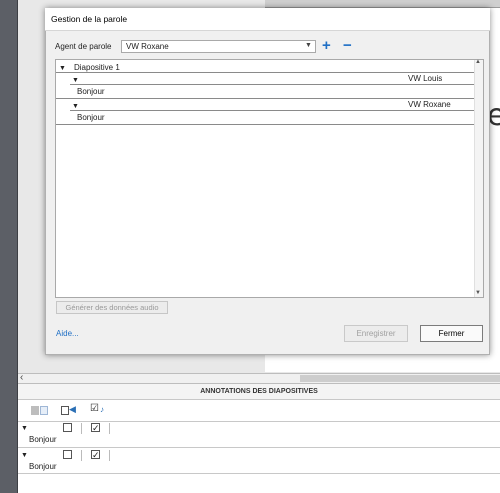 The image size is (500, 493). What do you see at coordinates (44, 410) in the screenshot?
I see `grid-view-selected-icon` at bounding box center [44, 410].